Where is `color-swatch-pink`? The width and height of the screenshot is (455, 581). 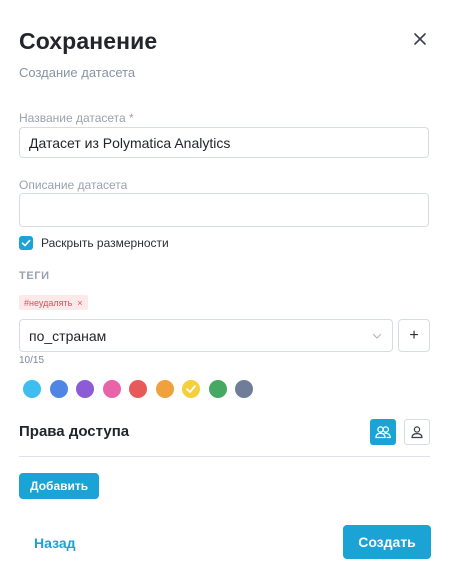
color-swatch-pink is located at coordinates (111, 389).